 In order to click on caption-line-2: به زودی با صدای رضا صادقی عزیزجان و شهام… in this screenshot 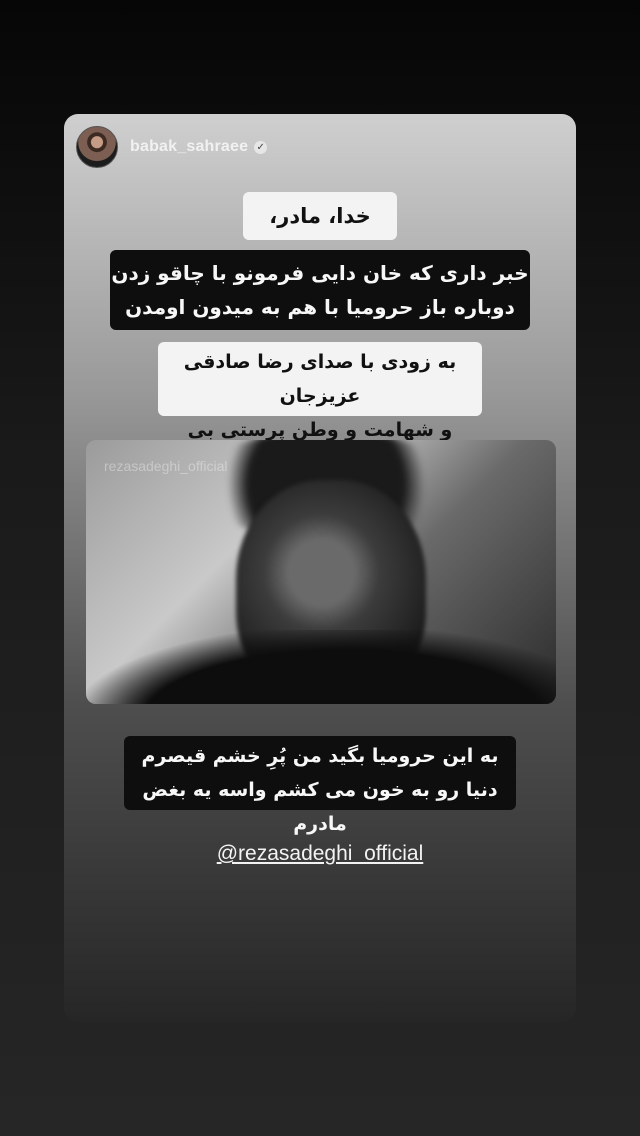, I will do `click(320, 408)`.